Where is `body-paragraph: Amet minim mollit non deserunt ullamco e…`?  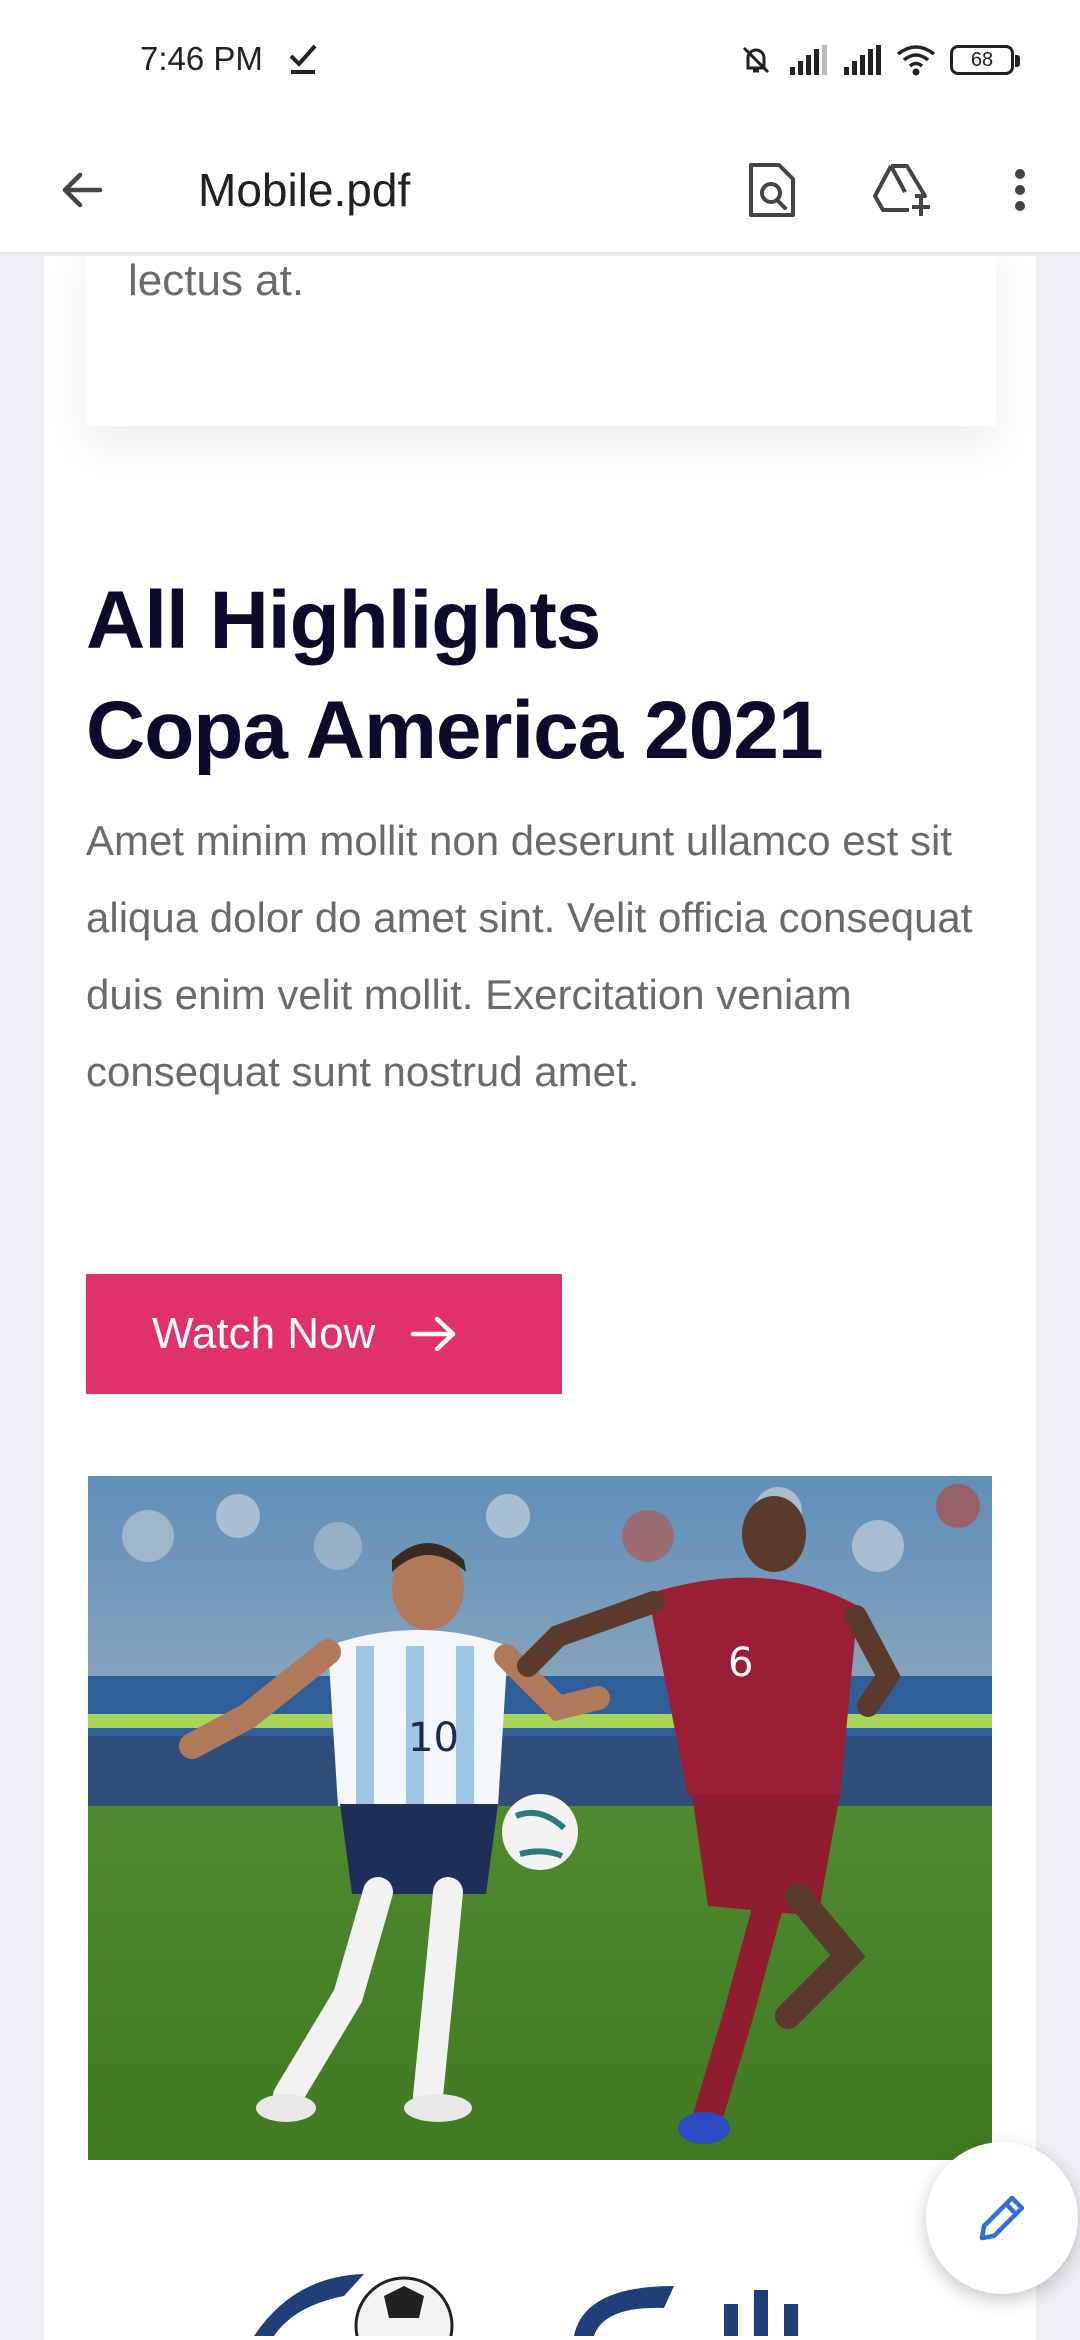 body-paragraph: Amet minim mollit non deserunt ullamco e… is located at coordinates (529, 956).